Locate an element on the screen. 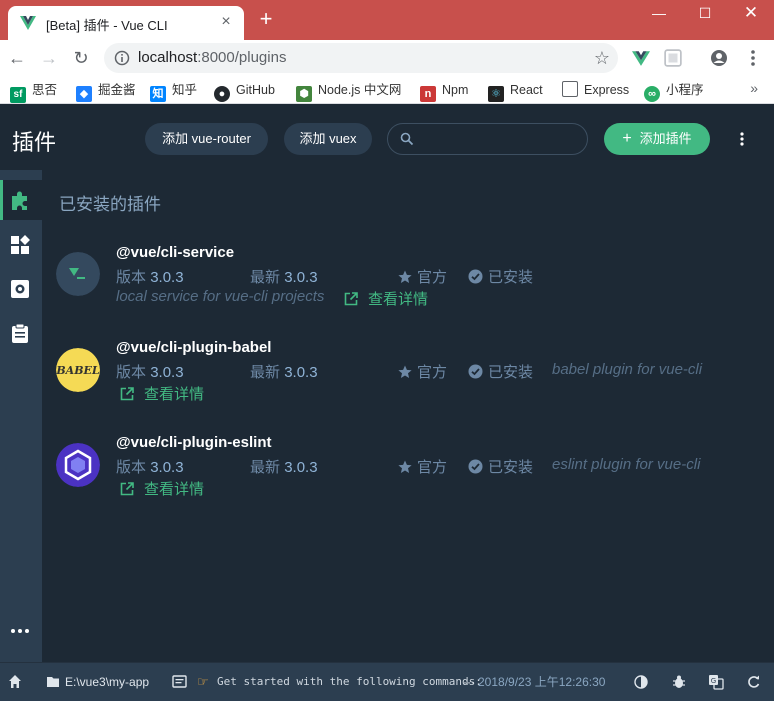 The image size is (774, 701). app-header: 插件 添加 vue-router 添加 vuex + 添加插件 is located at coordinates (387, 137).